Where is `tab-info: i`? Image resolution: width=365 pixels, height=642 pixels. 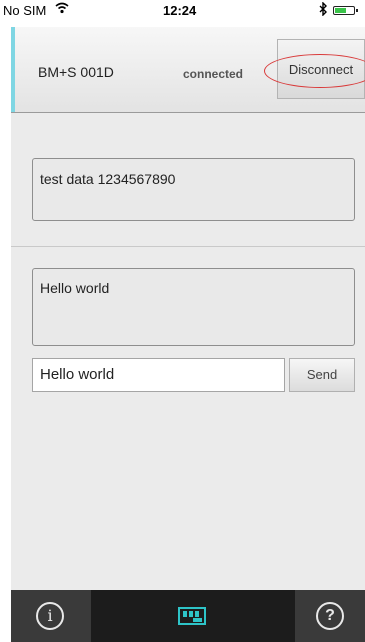
tab-info: i is located at coordinates (51, 616).